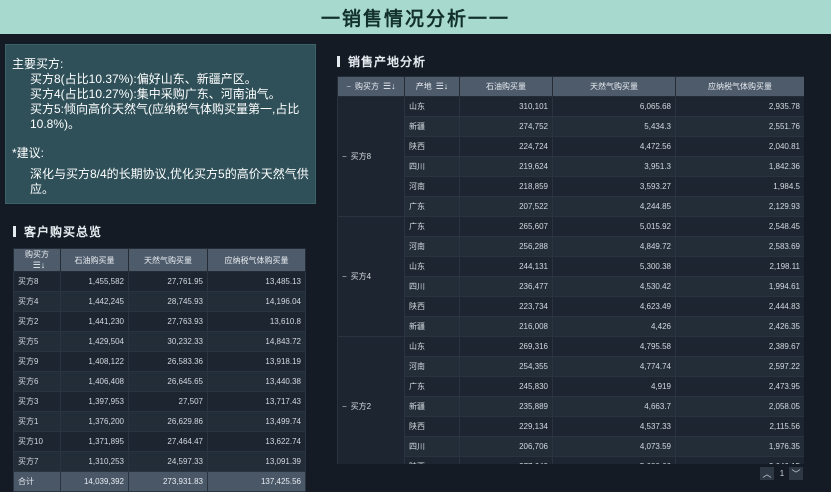 The height and width of the screenshot is (492, 831). What do you see at coordinates (614, 326) in the screenshot?
I see `value-cell: 4,426` at bounding box center [614, 326].